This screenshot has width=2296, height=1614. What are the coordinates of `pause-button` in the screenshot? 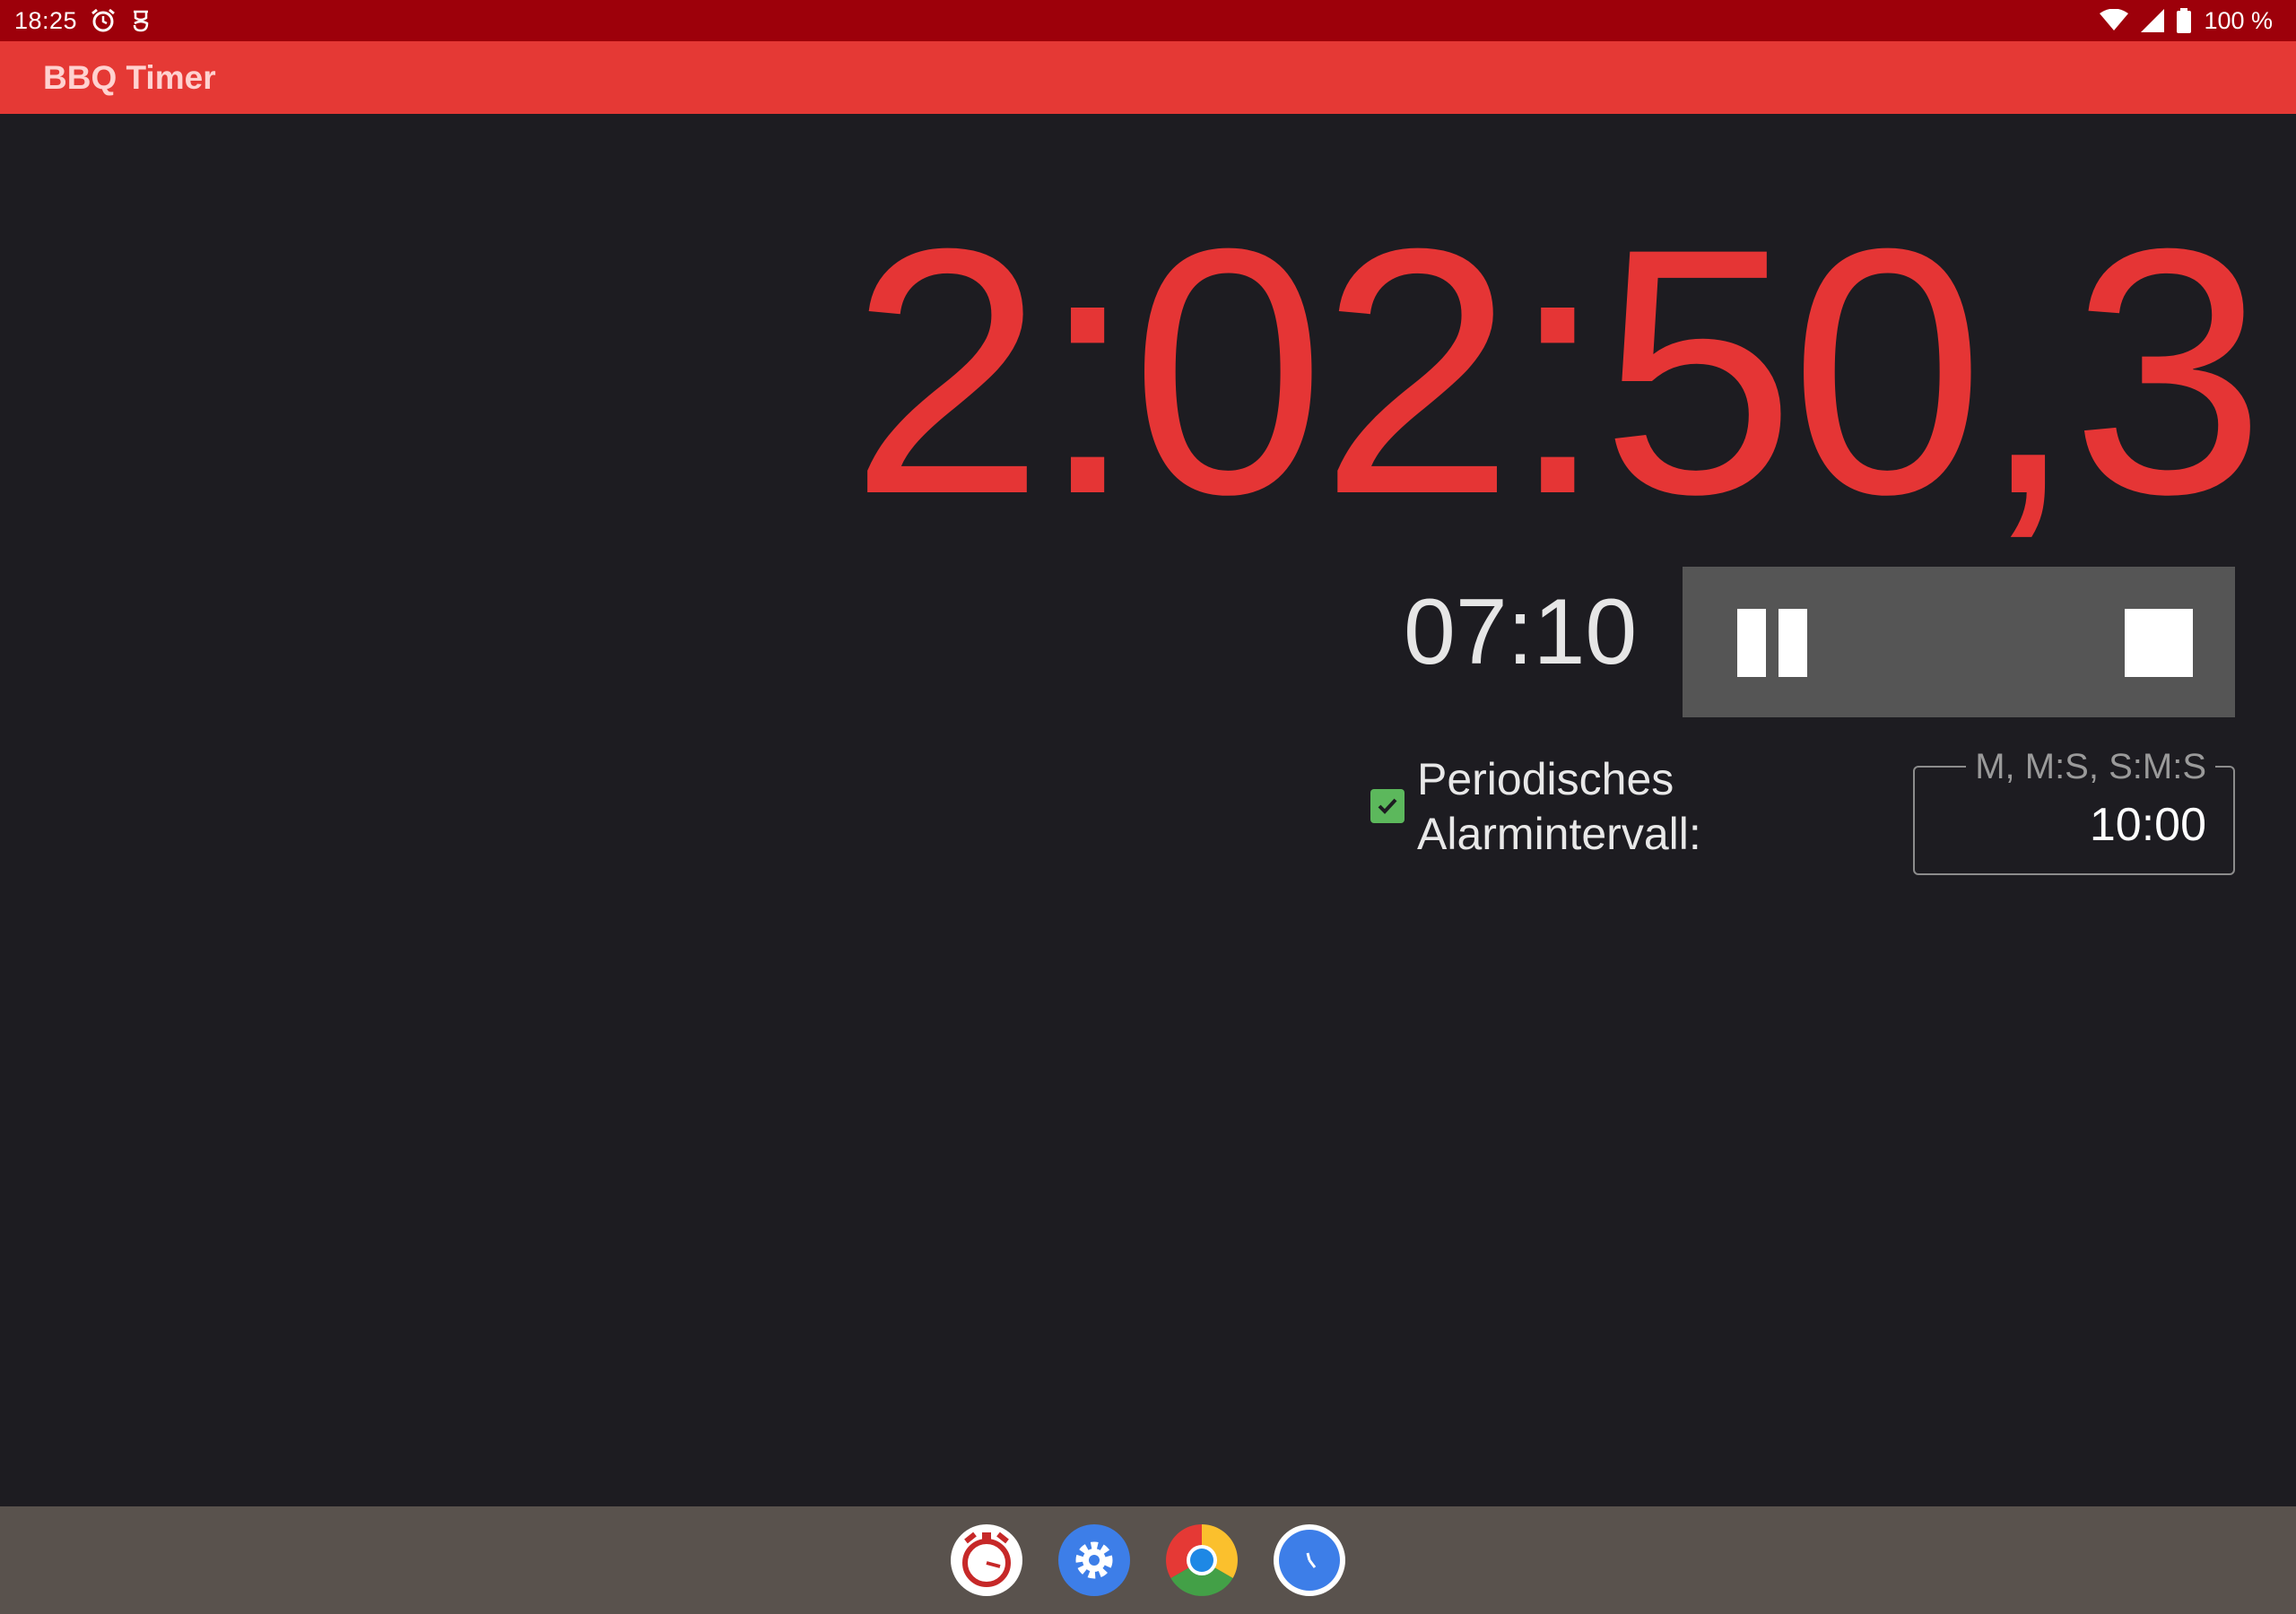 It's located at (1772, 643).